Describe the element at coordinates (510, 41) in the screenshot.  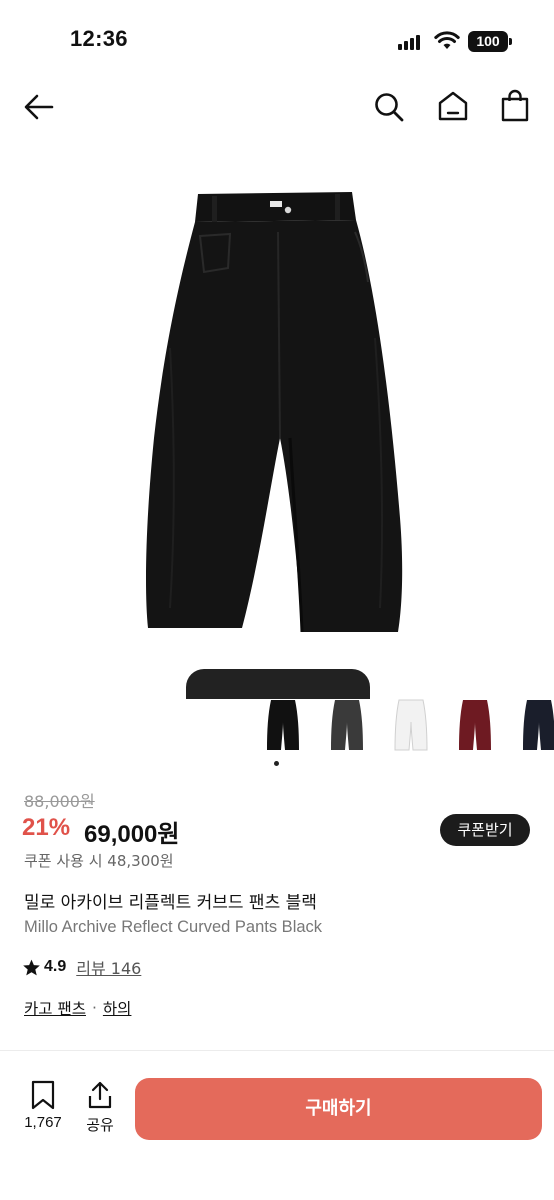
I see `battery-nub` at that location.